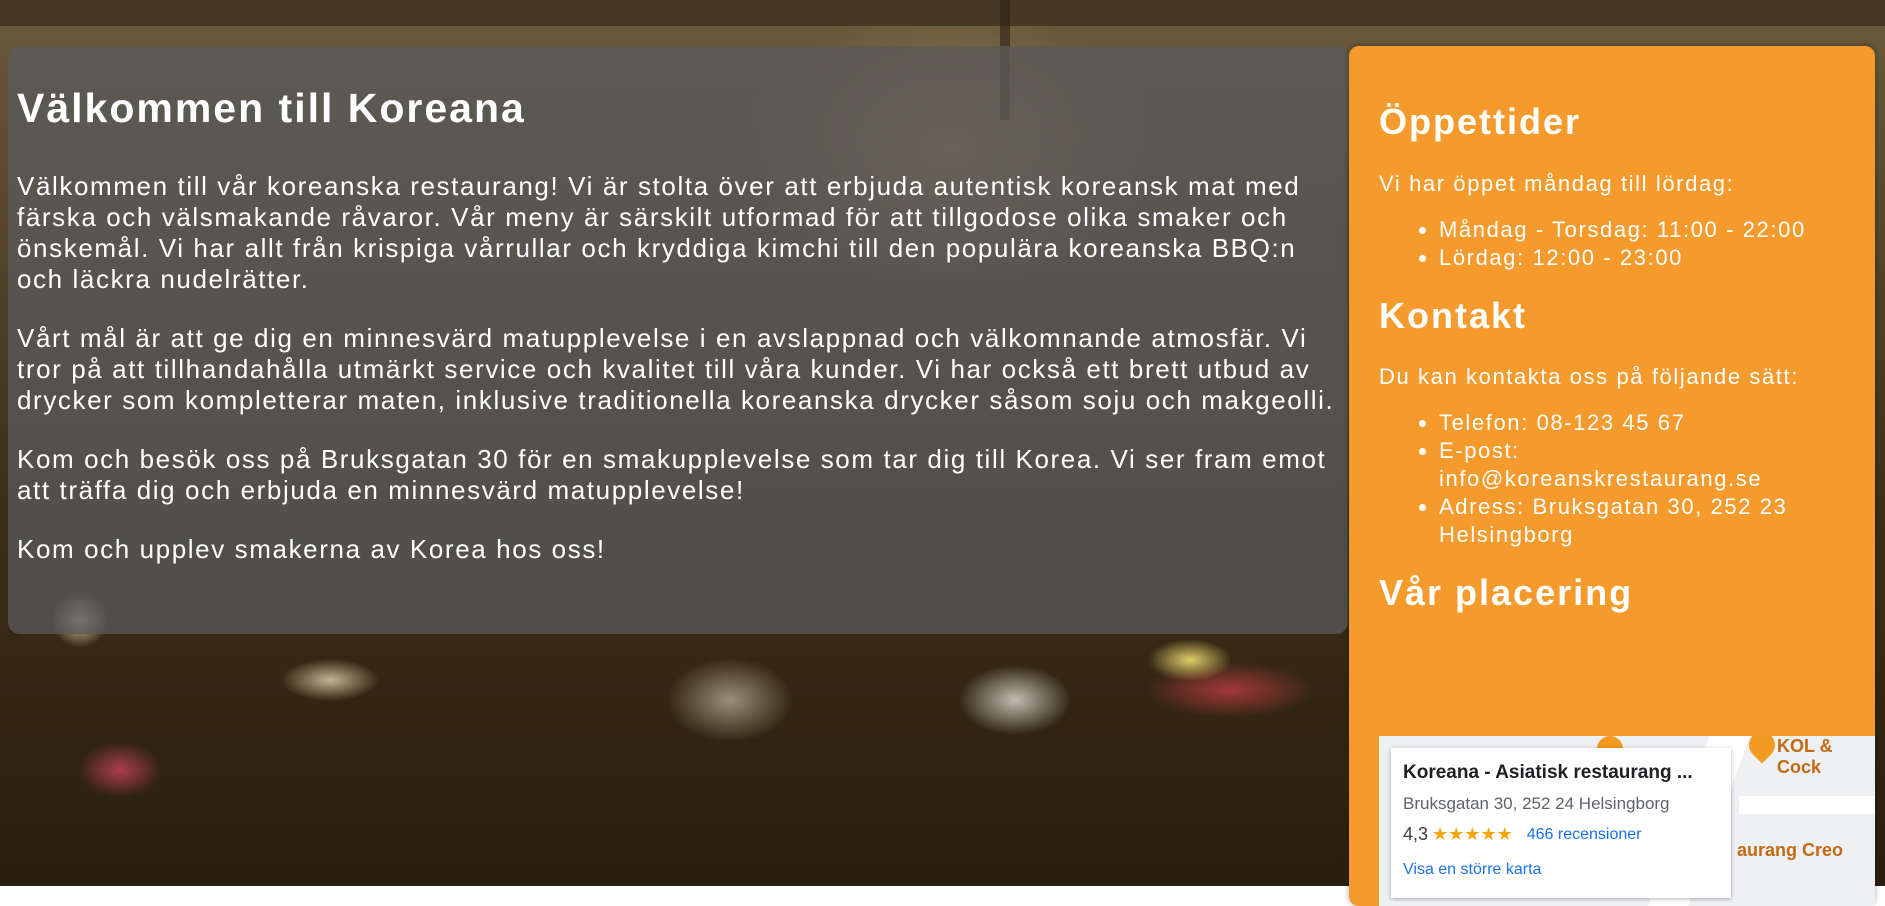 The width and height of the screenshot is (1885, 906). What do you see at coordinates (1642, 465) in the screenshot?
I see `contact-email: E-post: info@koreanskrestaurang.se` at bounding box center [1642, 465].